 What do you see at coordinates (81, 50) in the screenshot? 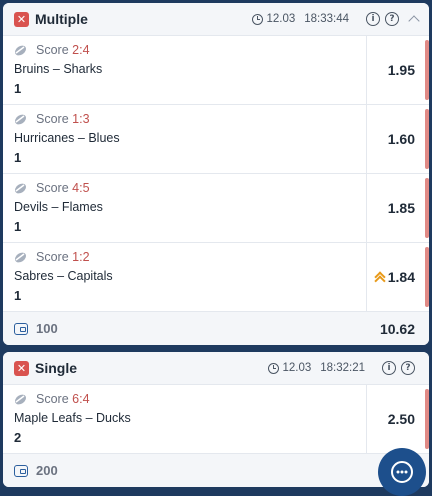
I see `score-value: 2:4` at bounding box center [81, 50].